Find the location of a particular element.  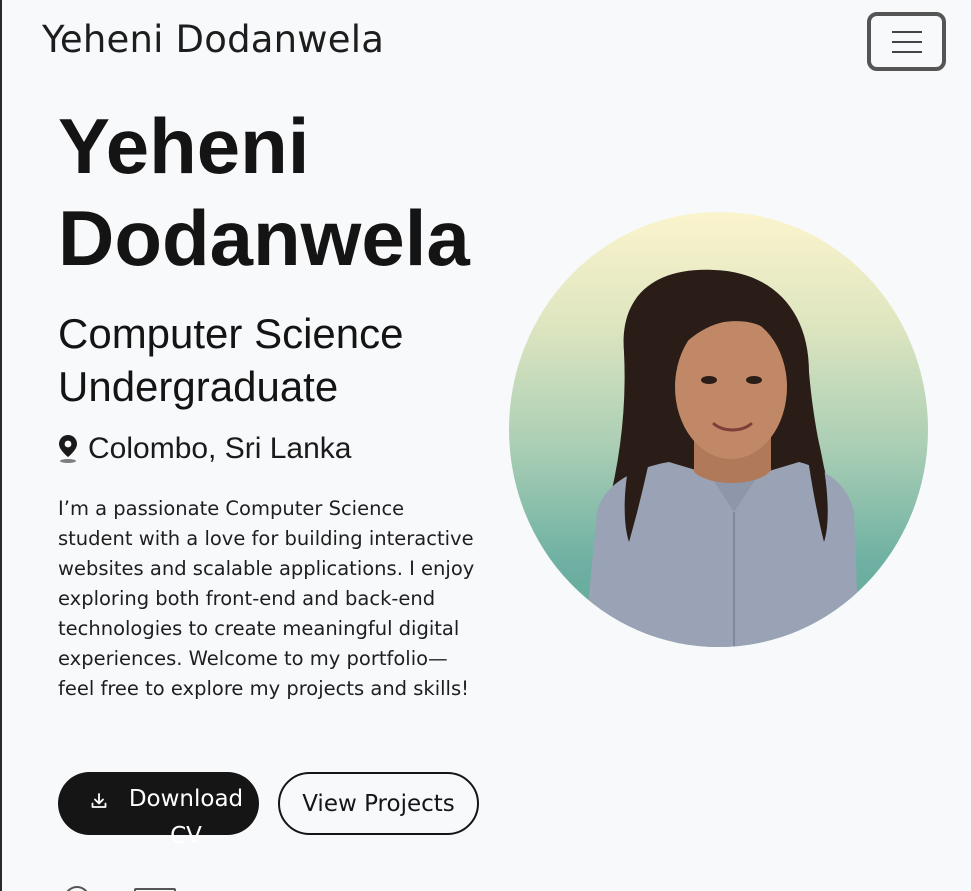

hero-role: Computer Science Undergraduate is located at coordinates (231, 360).